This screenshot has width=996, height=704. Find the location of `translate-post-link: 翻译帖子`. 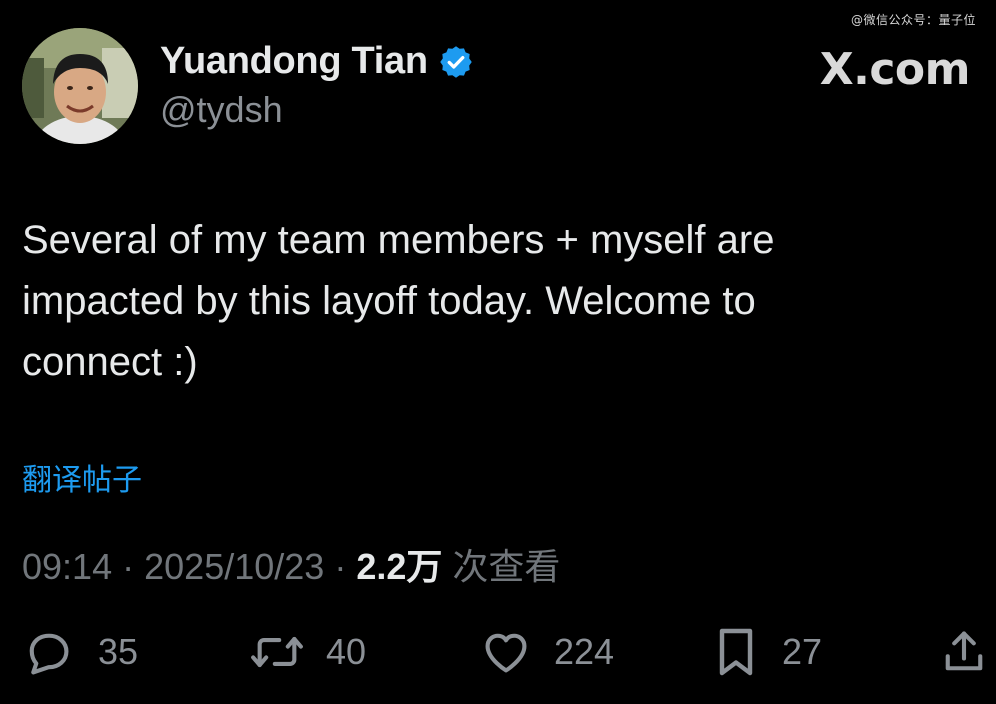

translate-post-link: 翻译帖子 is located at coordinates (82, 477).